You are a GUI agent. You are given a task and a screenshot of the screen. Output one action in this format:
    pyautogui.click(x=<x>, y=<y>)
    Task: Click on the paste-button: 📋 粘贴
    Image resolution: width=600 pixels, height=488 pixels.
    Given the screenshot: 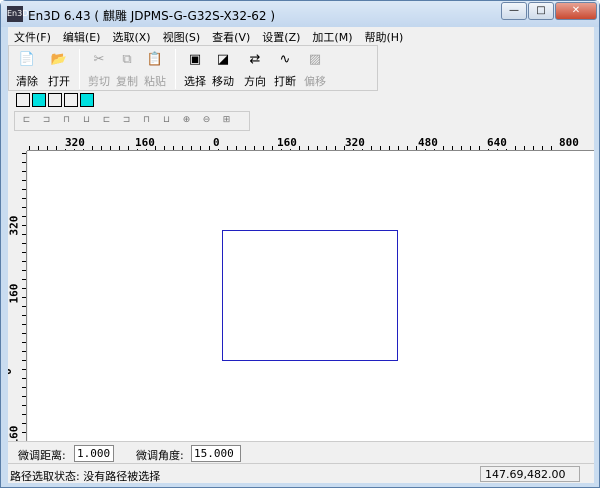 What is the action you would take?
    pyautogui.click(x=155, y=69)
    